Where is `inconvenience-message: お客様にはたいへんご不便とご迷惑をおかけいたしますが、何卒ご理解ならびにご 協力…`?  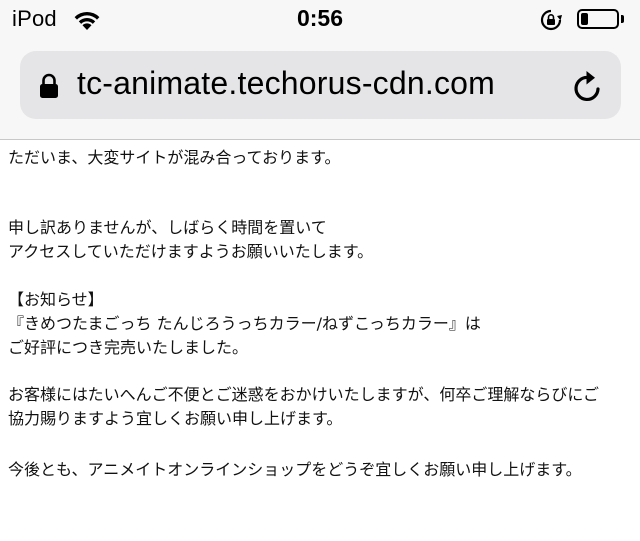
inconvenience-message: お客様にはたいへんご不便とご迷惑をおかけいたしますが、何卒ご理解ならびにご 協力… is located at coordinates (303, 407).